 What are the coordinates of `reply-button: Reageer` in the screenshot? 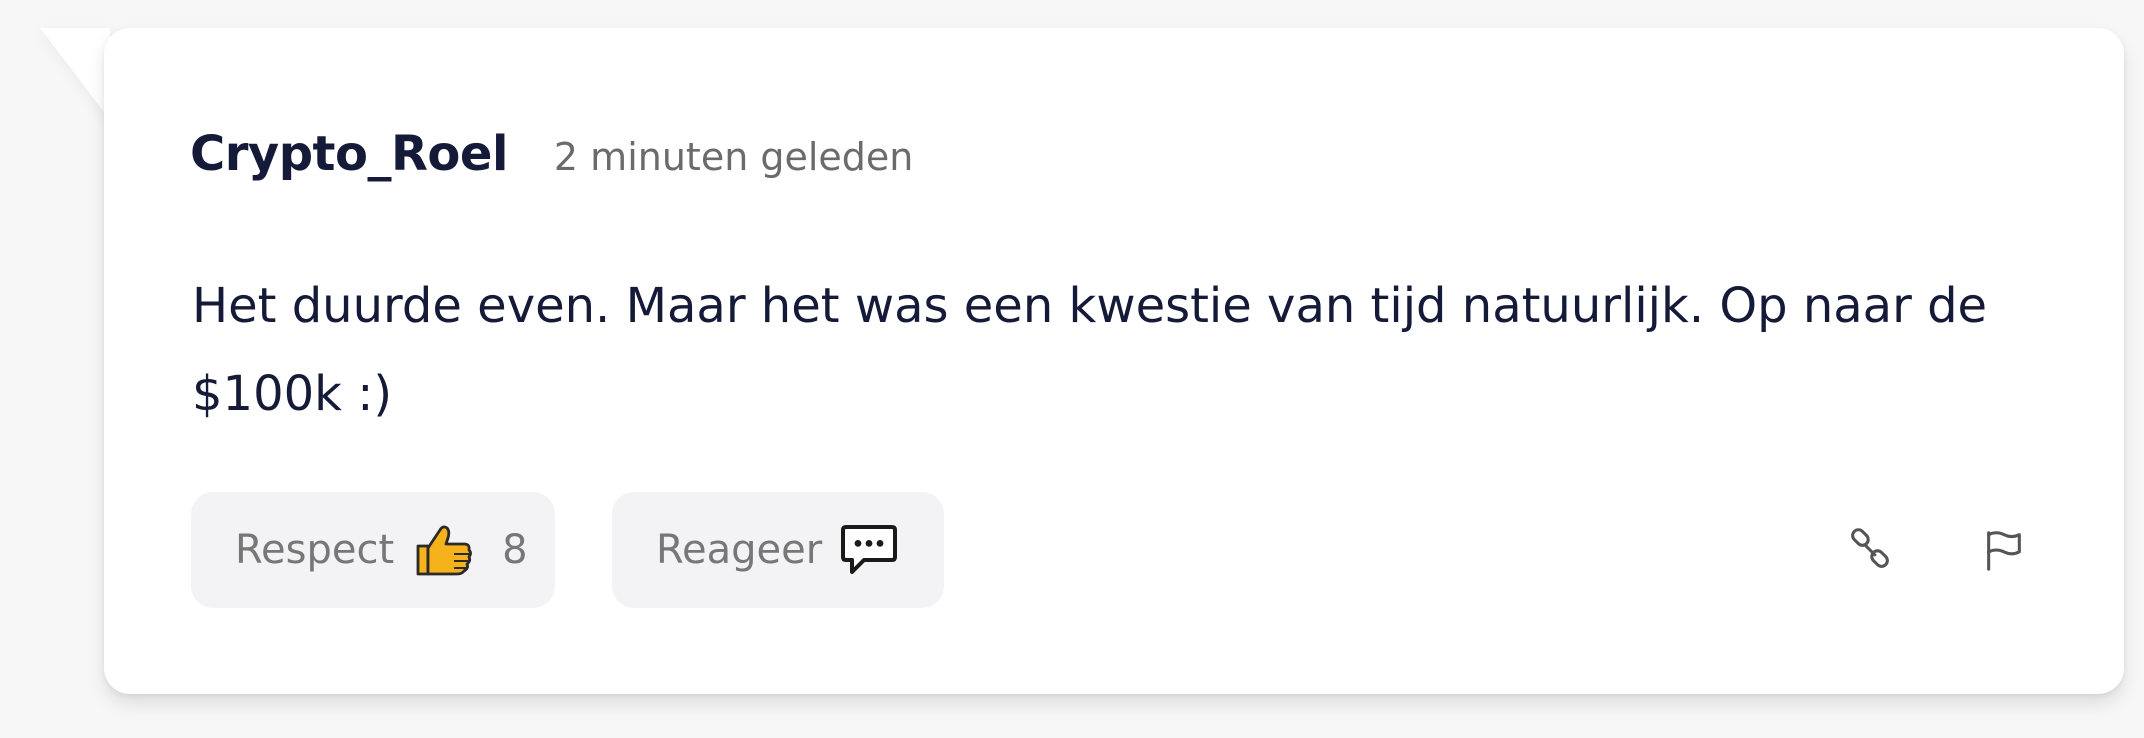 It's located at (778, 550).